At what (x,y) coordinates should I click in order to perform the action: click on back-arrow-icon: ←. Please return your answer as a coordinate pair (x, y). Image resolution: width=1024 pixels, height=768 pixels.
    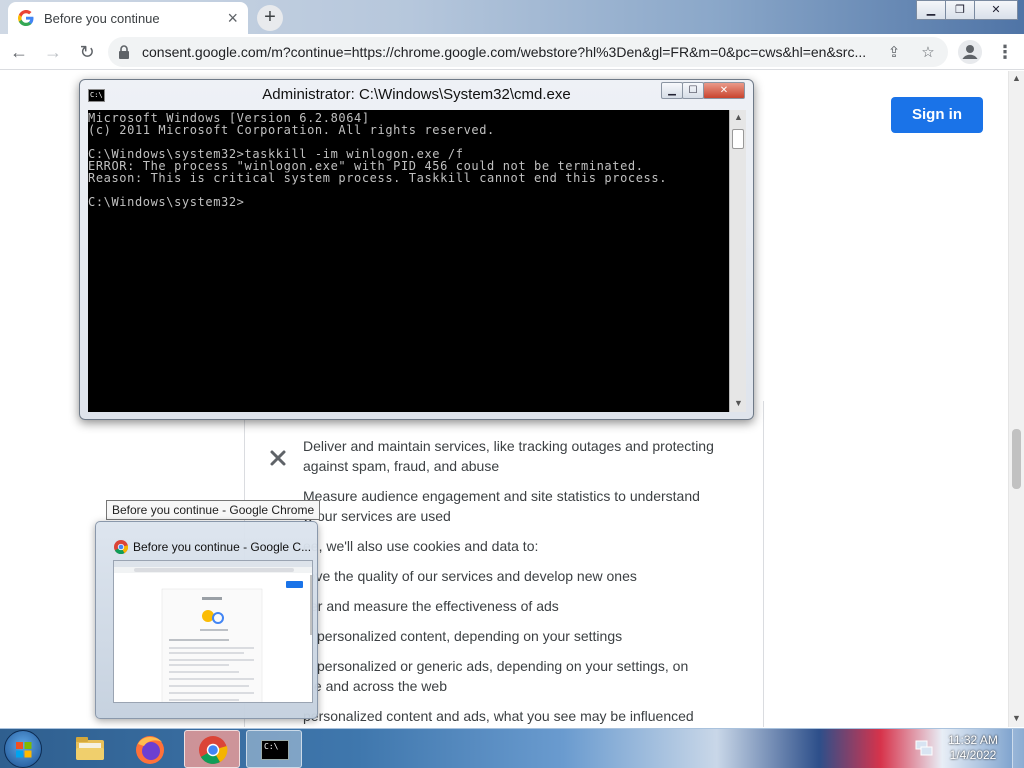
    Looking at the image, I should click on (19, 52).